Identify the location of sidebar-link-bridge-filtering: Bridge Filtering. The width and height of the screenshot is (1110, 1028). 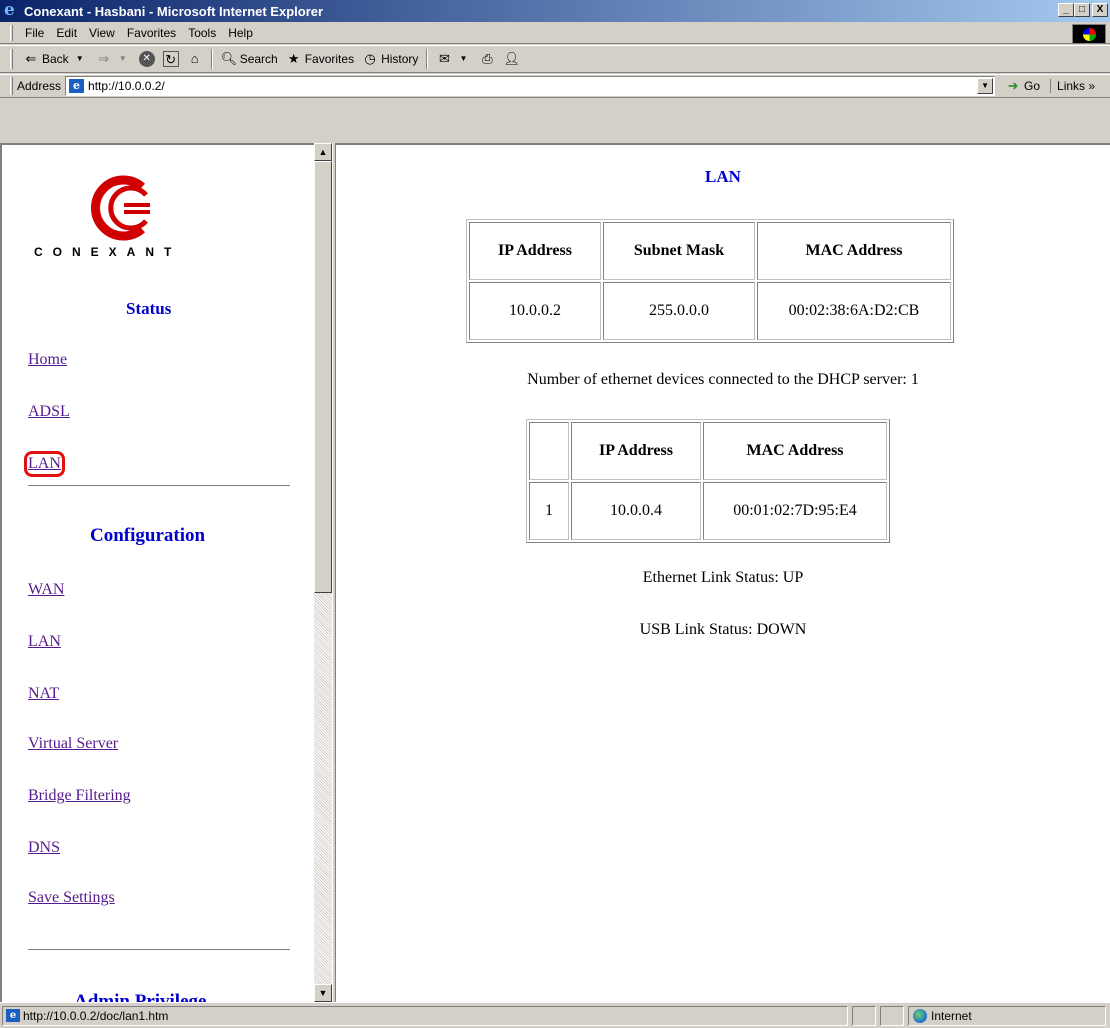
(79, 796).